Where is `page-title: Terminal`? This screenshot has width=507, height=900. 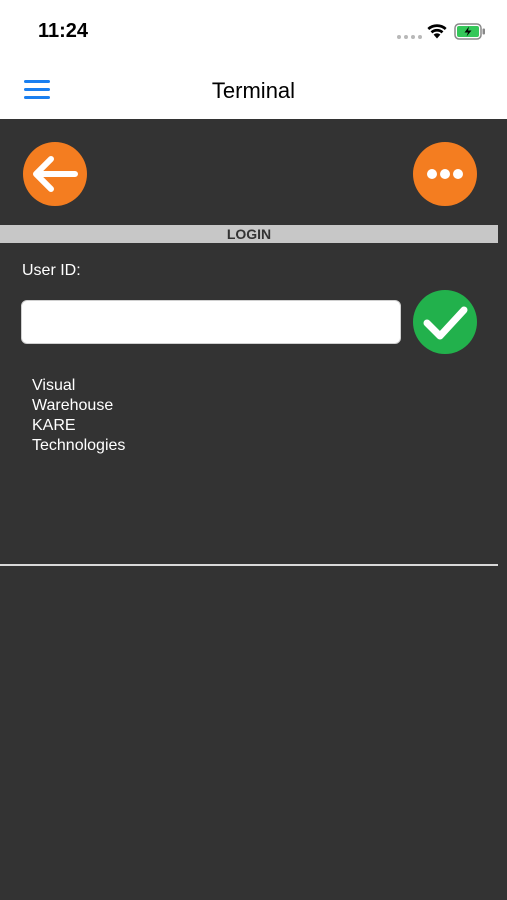 page-title: Terminal is located at coordinates (253, 90).